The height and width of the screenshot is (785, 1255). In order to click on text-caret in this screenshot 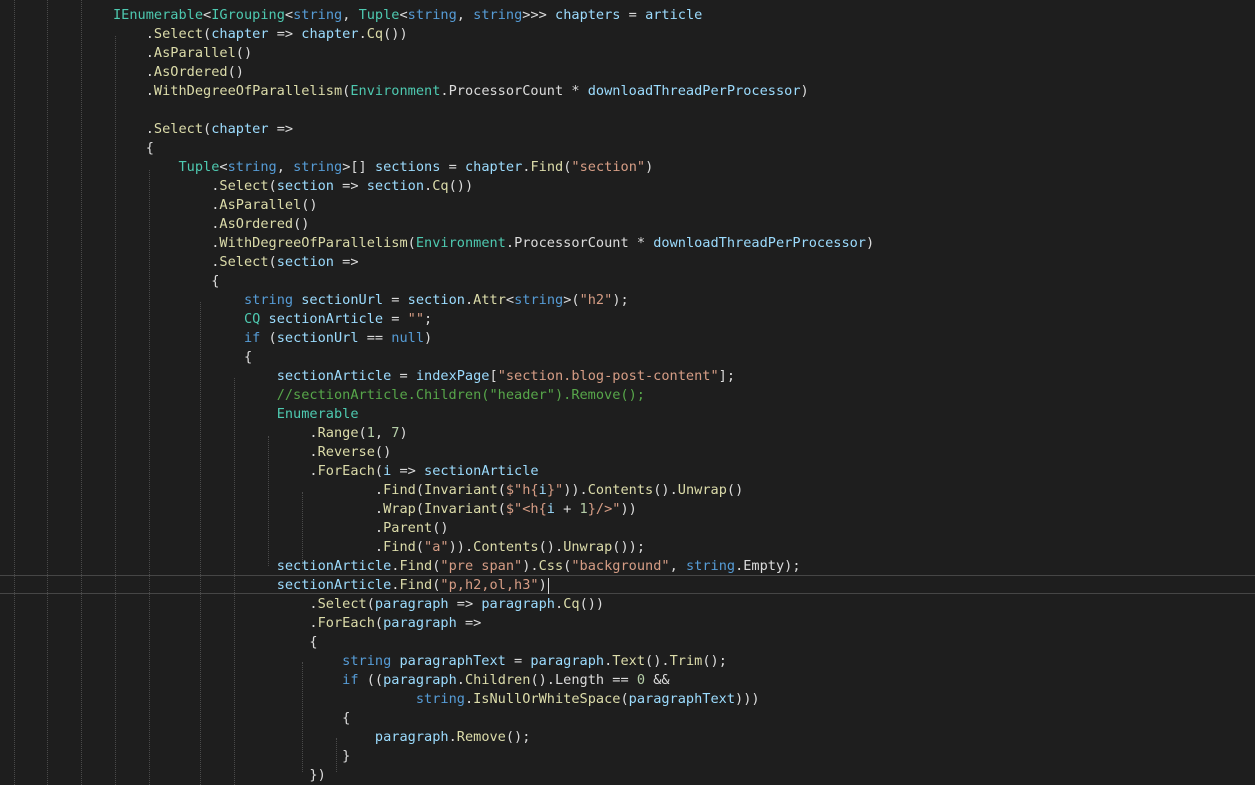, I will do `click(548, 586)`.